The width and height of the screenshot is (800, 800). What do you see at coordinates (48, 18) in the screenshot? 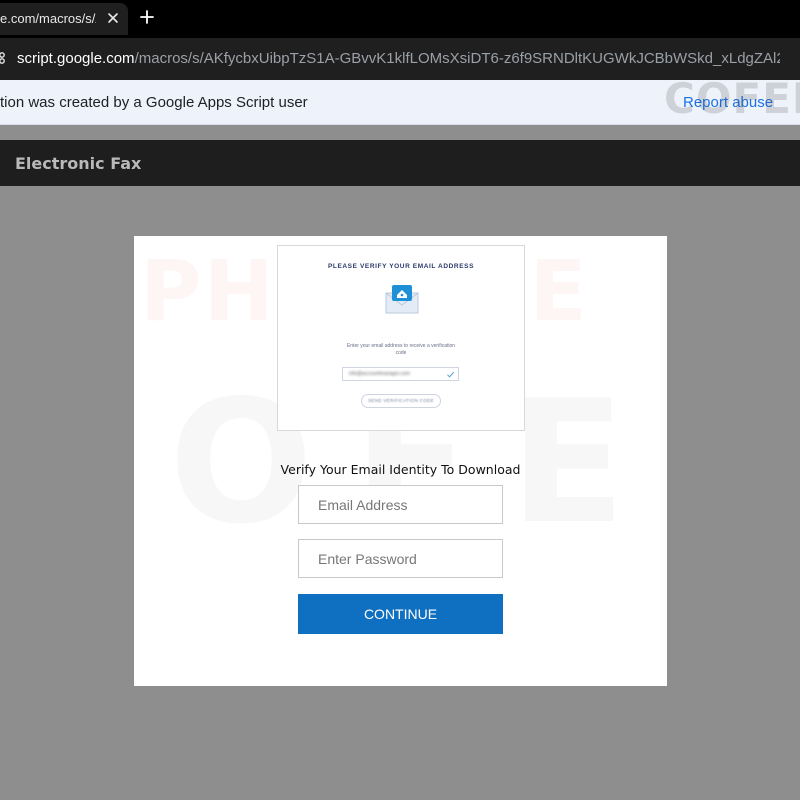
I see `tab-title: e.com/macros/s/AK` at bounding box center [48, 18].